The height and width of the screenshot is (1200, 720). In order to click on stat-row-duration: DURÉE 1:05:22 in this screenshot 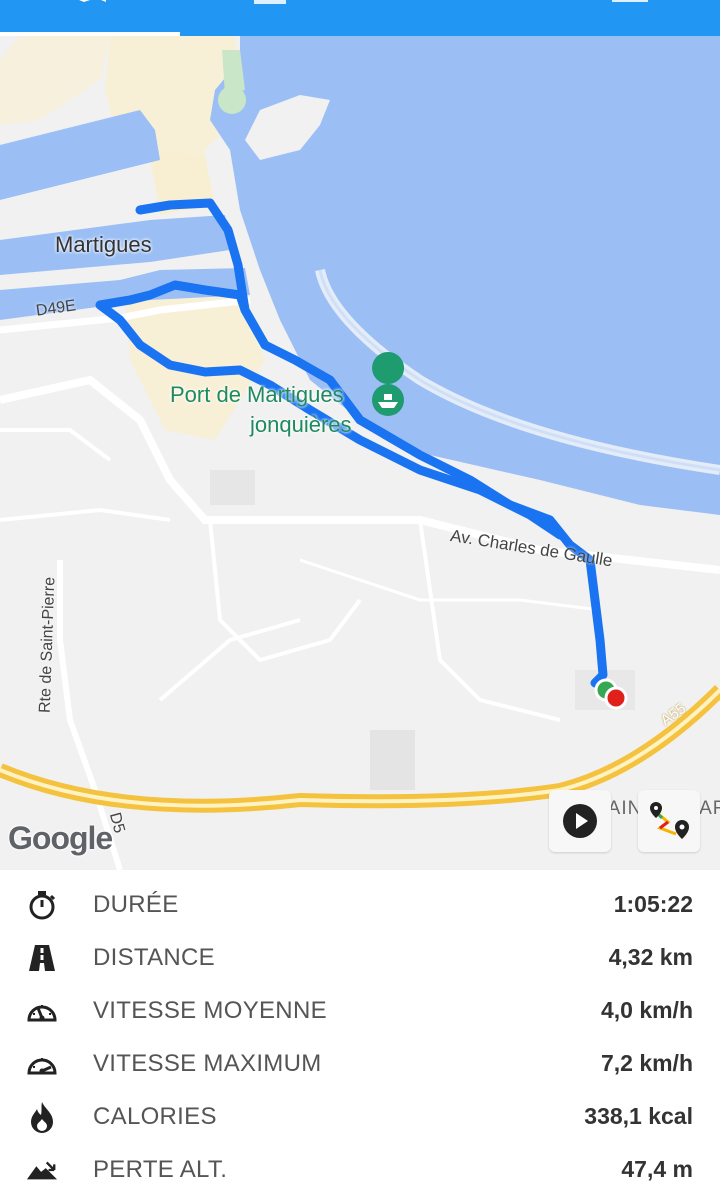, I will do `click(360, 904)`.